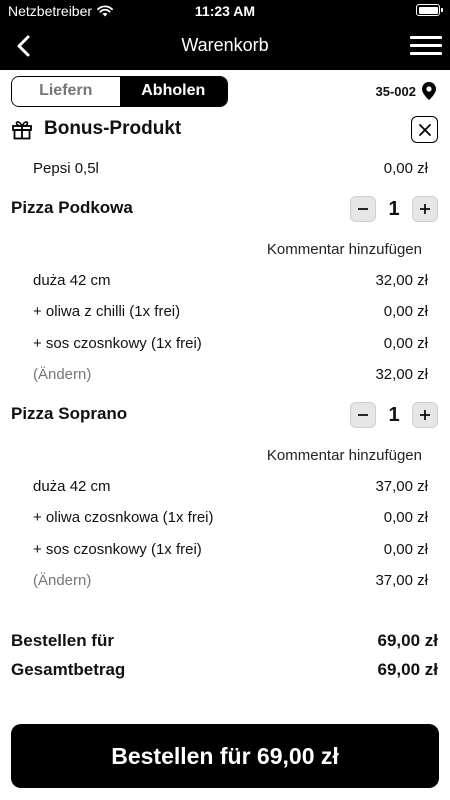 The height and width of the screenshot is (800, 450). I want to click on edit-product-row: (Ändern) 37,00 zł, so click(225, 581).